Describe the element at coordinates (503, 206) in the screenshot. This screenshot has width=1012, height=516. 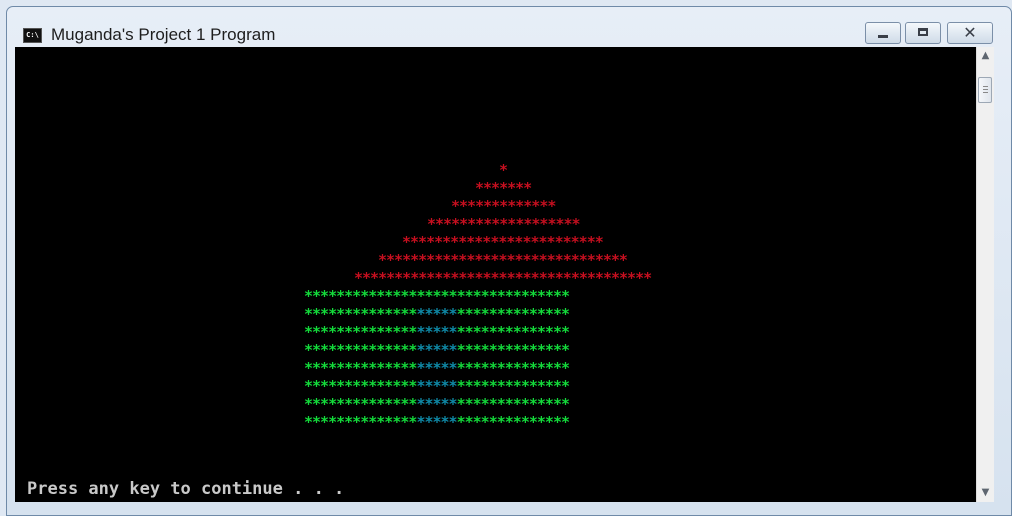
I see `roof-row: *************` at that location.